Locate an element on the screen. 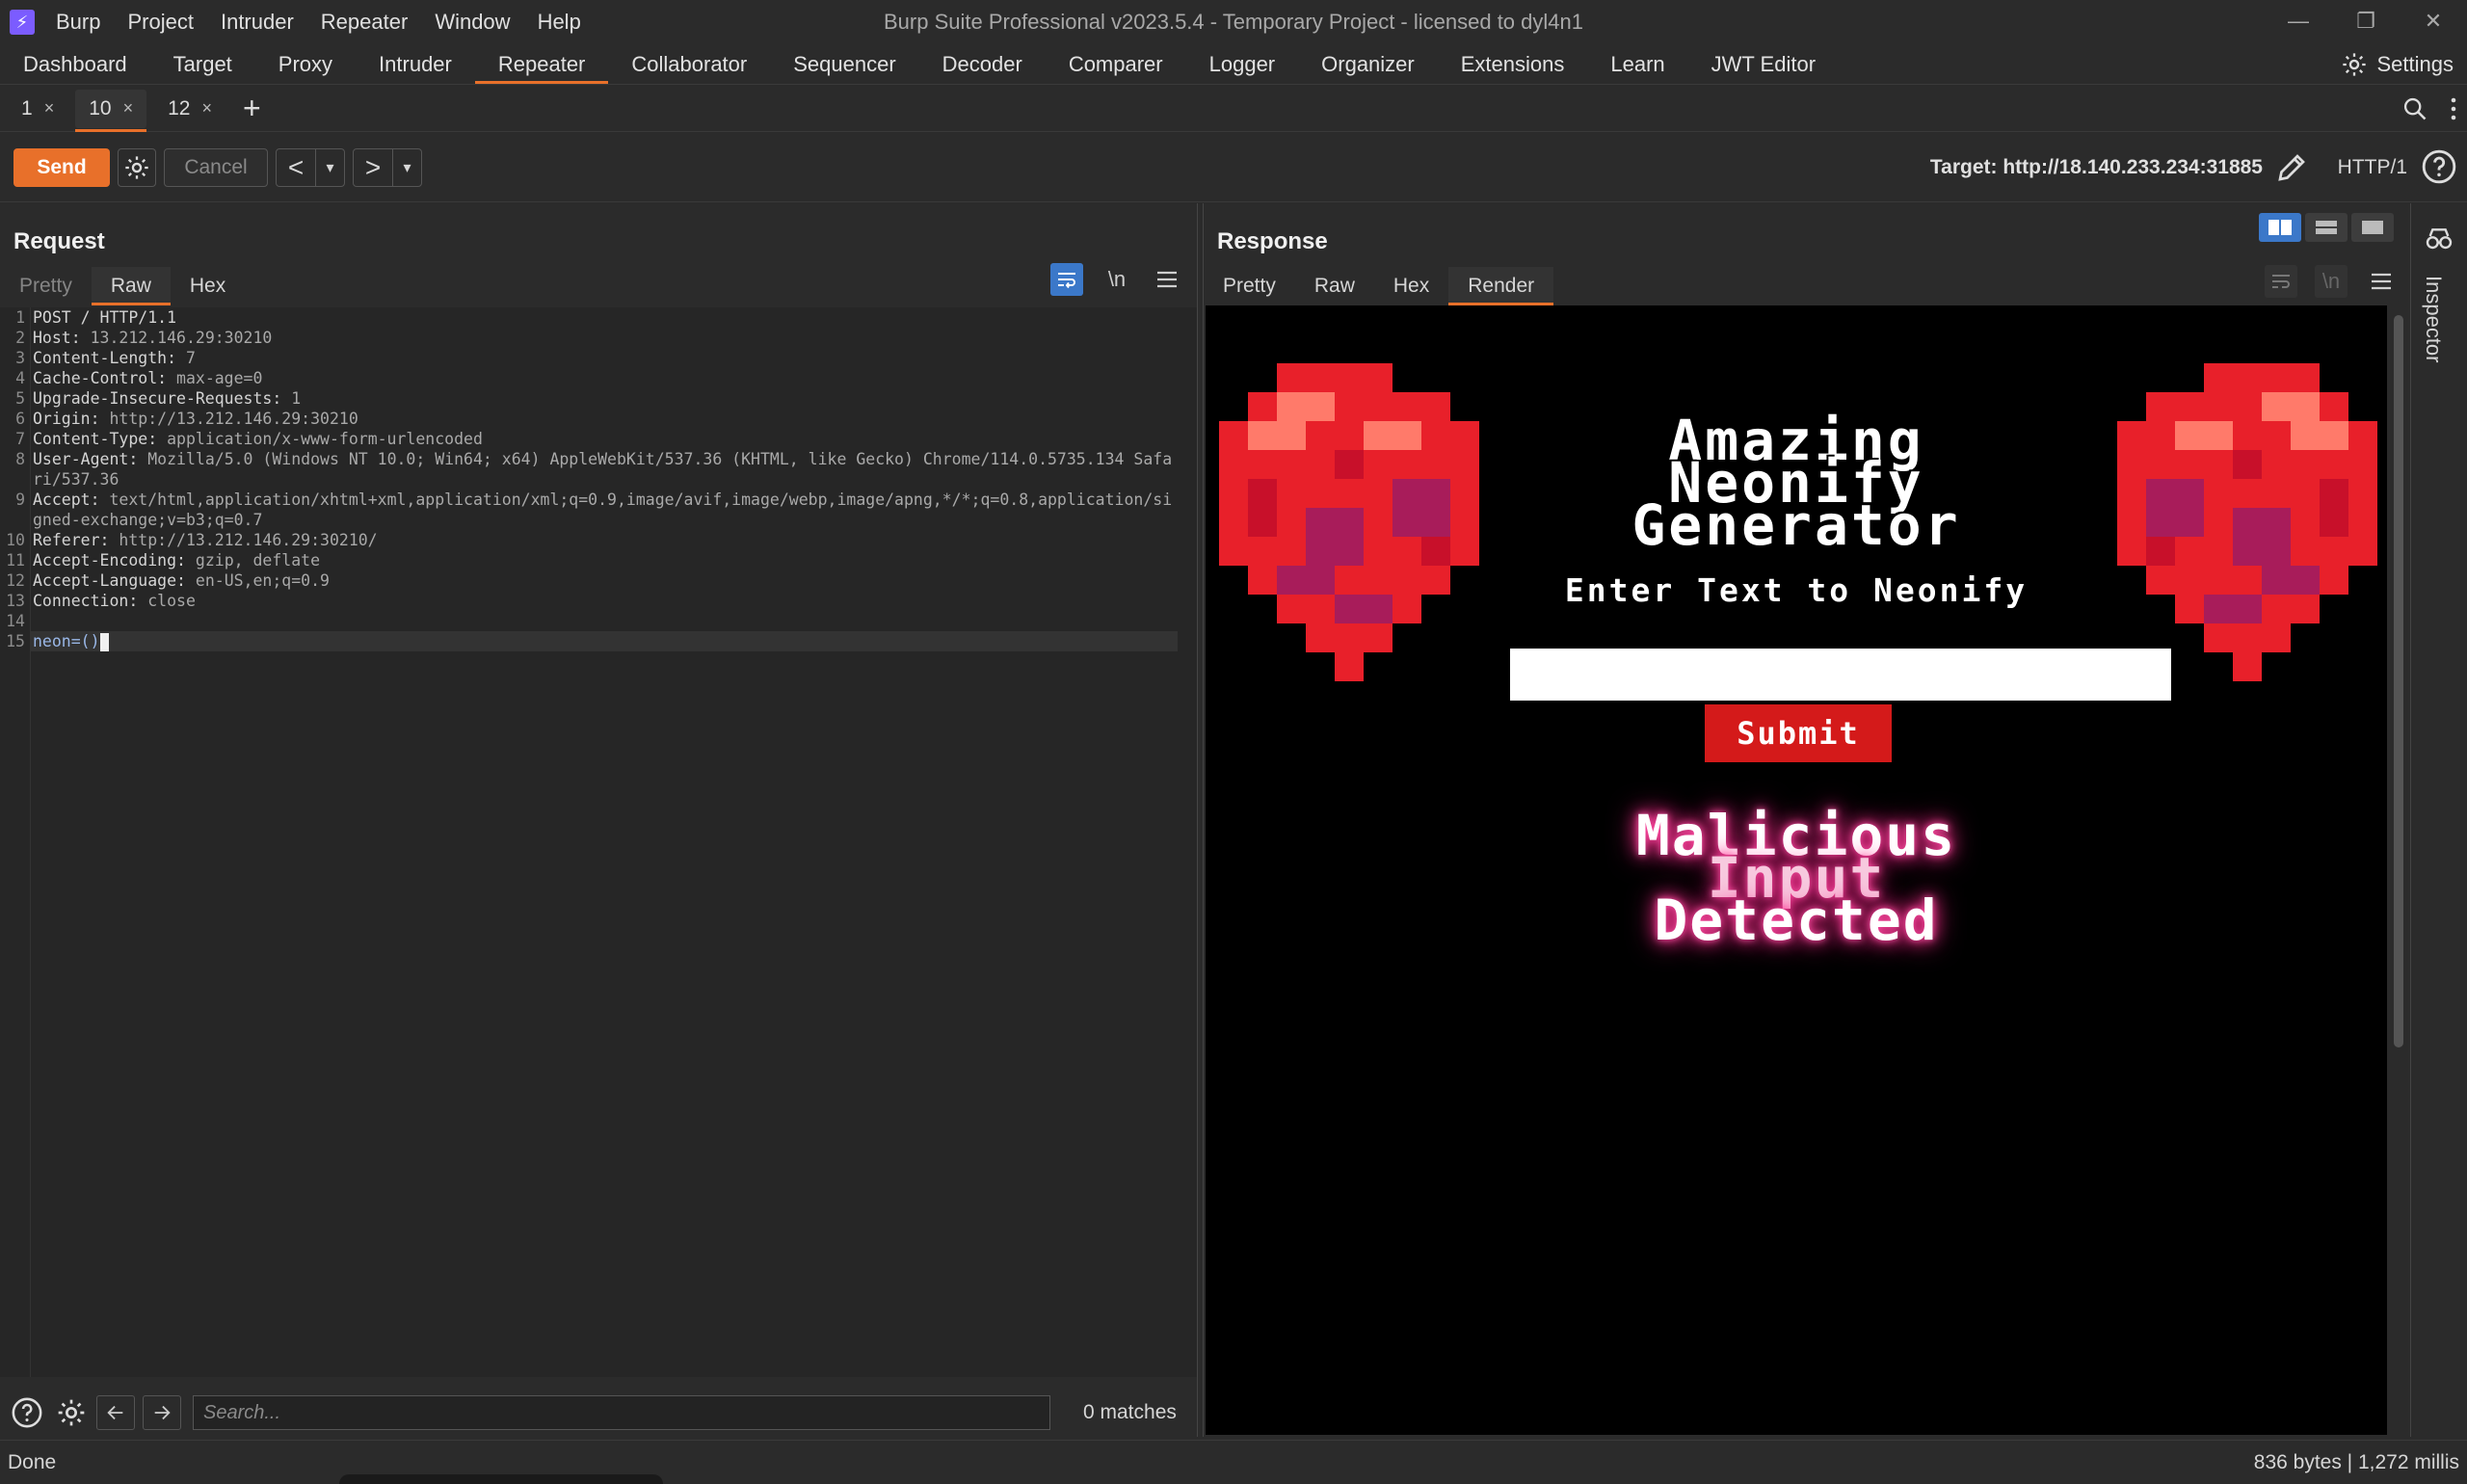 This screenshot has height=1484, width=2467. tab-intruder: Intruder is located at coordinates (415, 64).